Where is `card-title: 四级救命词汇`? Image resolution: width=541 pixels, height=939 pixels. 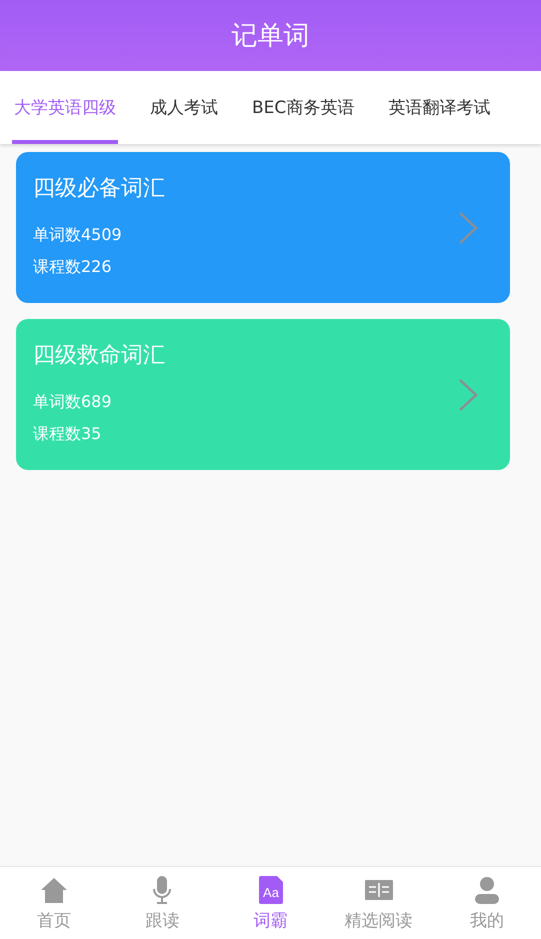
card-title: 四级救命词汇 is located at coordinates (99, 356).